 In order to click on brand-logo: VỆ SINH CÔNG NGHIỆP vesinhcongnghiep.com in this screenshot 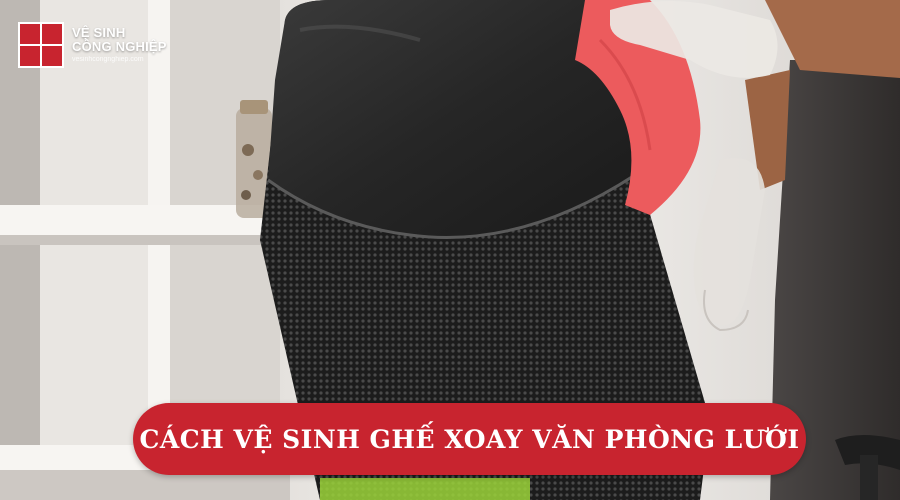, I will do `click(92, 45)`.